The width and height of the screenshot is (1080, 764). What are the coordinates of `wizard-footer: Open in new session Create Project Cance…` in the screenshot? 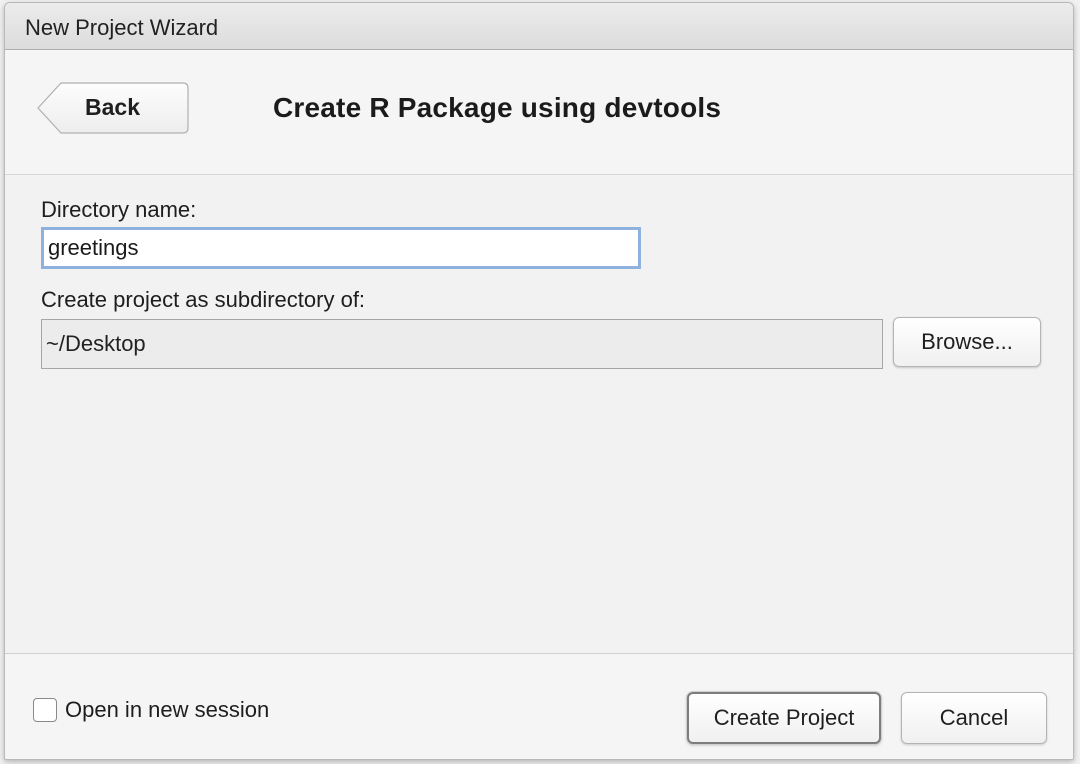 It's located at (539, 706).